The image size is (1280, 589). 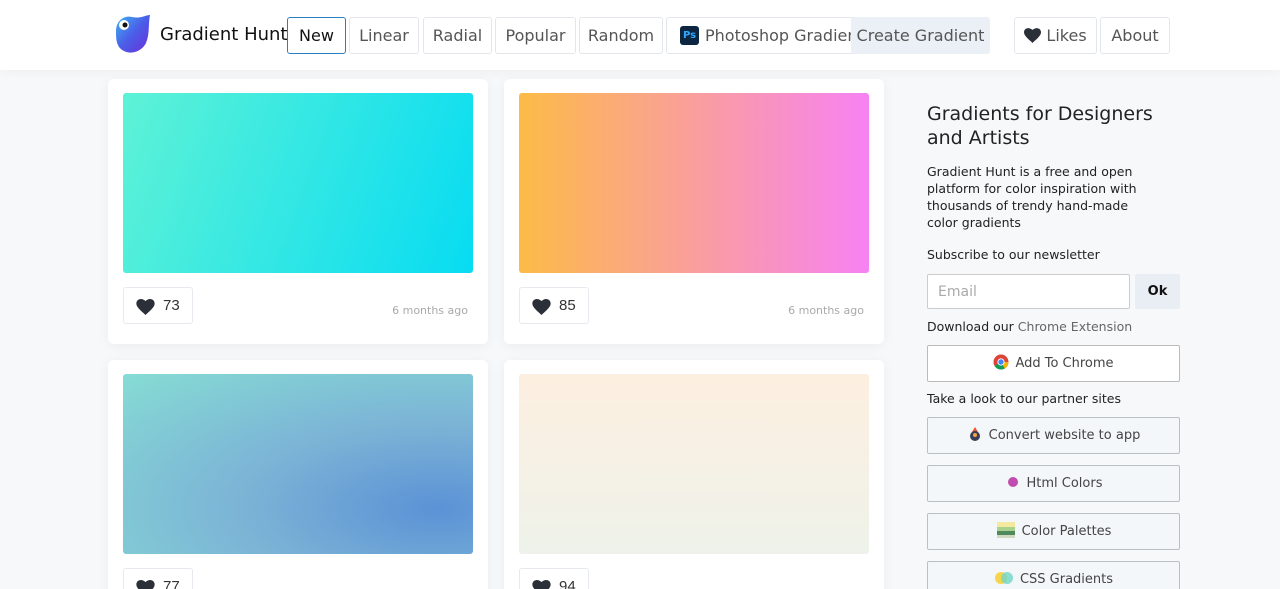 I want to click on like-count: 94, so click(x=567, y=583).